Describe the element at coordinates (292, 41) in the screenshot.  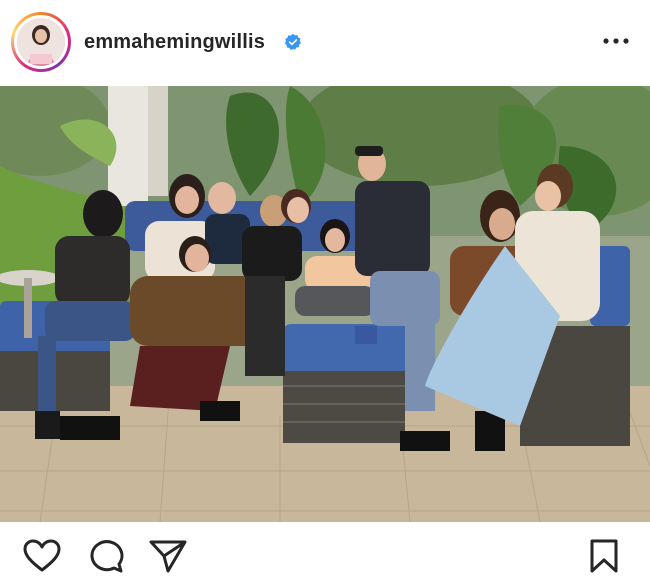
I see `verified-badge-icon` at that location.